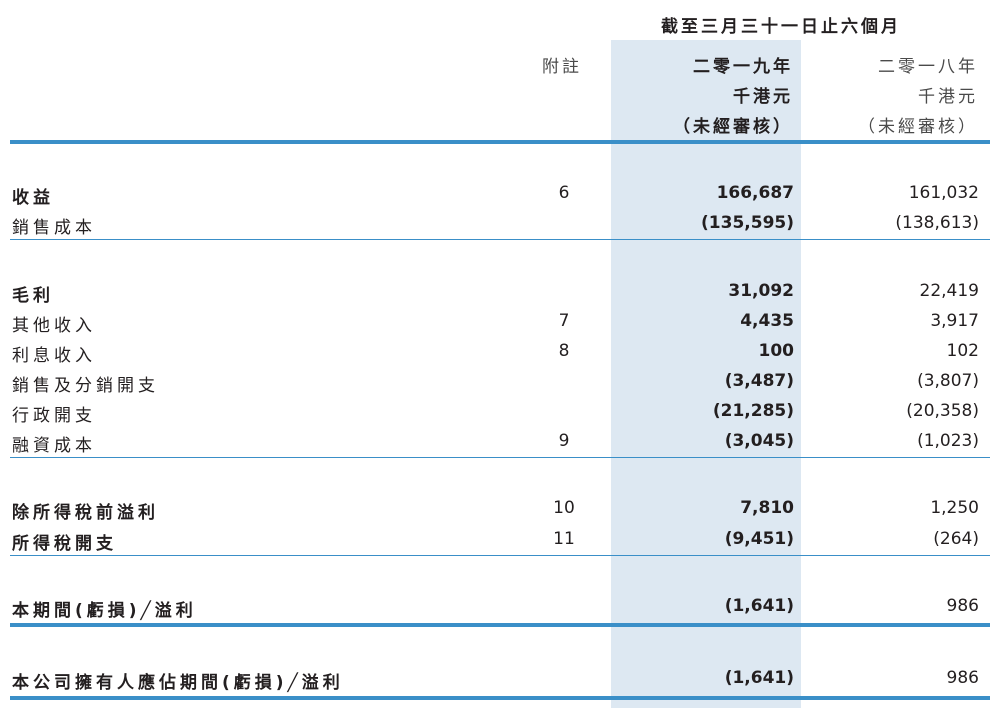 The width and height of the screenshot is (999, 708). What do you see at coordinates (499, 513) in the screenshot?
I see `table-row: 除所得稅前溢利 10 7,810 1,250` at bounding box center [499, 513].